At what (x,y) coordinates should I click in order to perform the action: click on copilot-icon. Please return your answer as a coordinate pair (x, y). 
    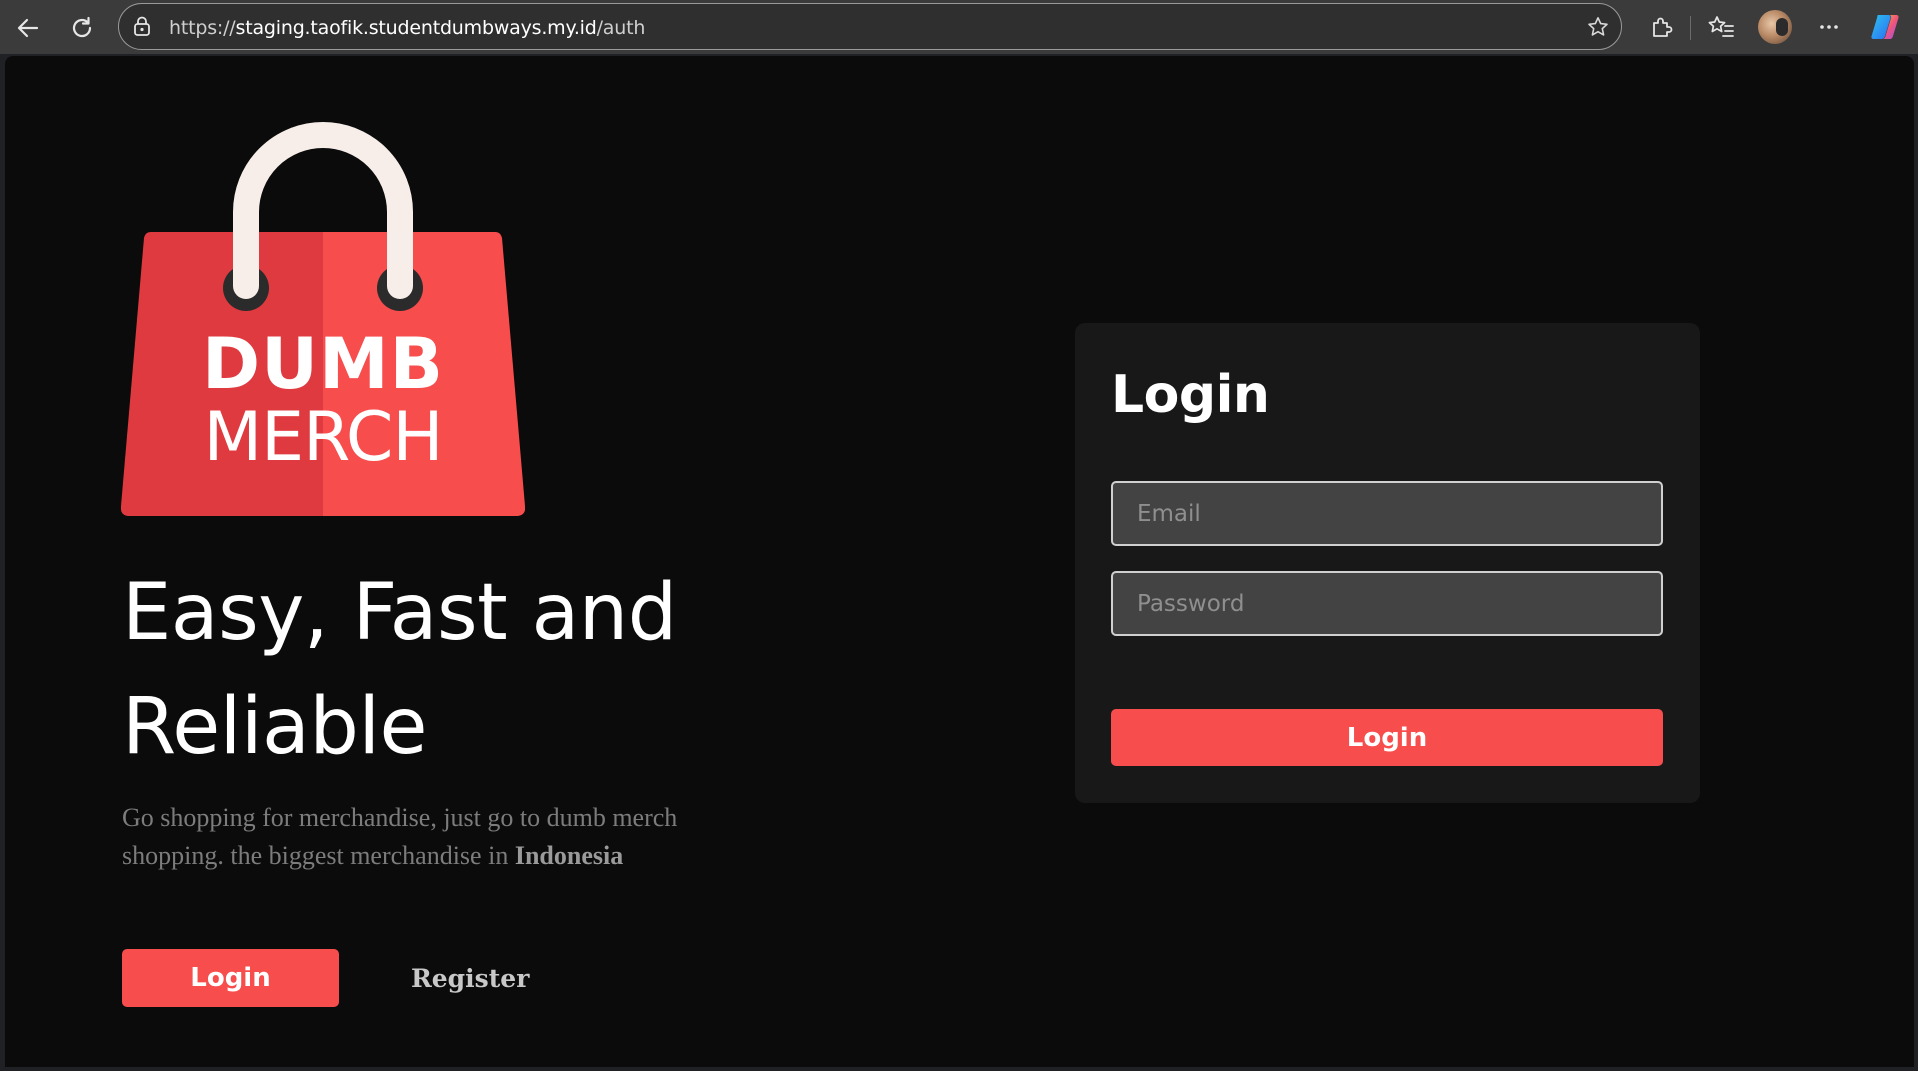
    Looking at the image, I should click on (1885, 27).